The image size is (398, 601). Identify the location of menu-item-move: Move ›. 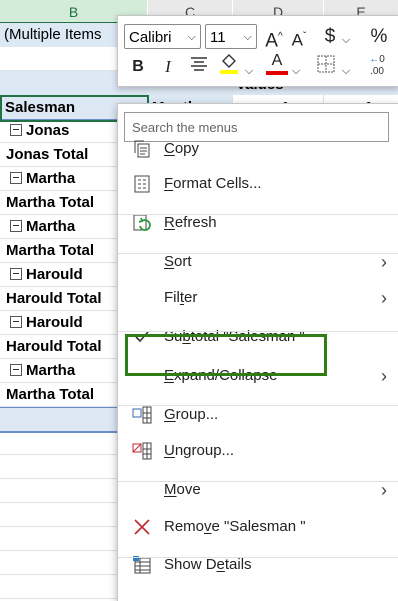
(258, 490).